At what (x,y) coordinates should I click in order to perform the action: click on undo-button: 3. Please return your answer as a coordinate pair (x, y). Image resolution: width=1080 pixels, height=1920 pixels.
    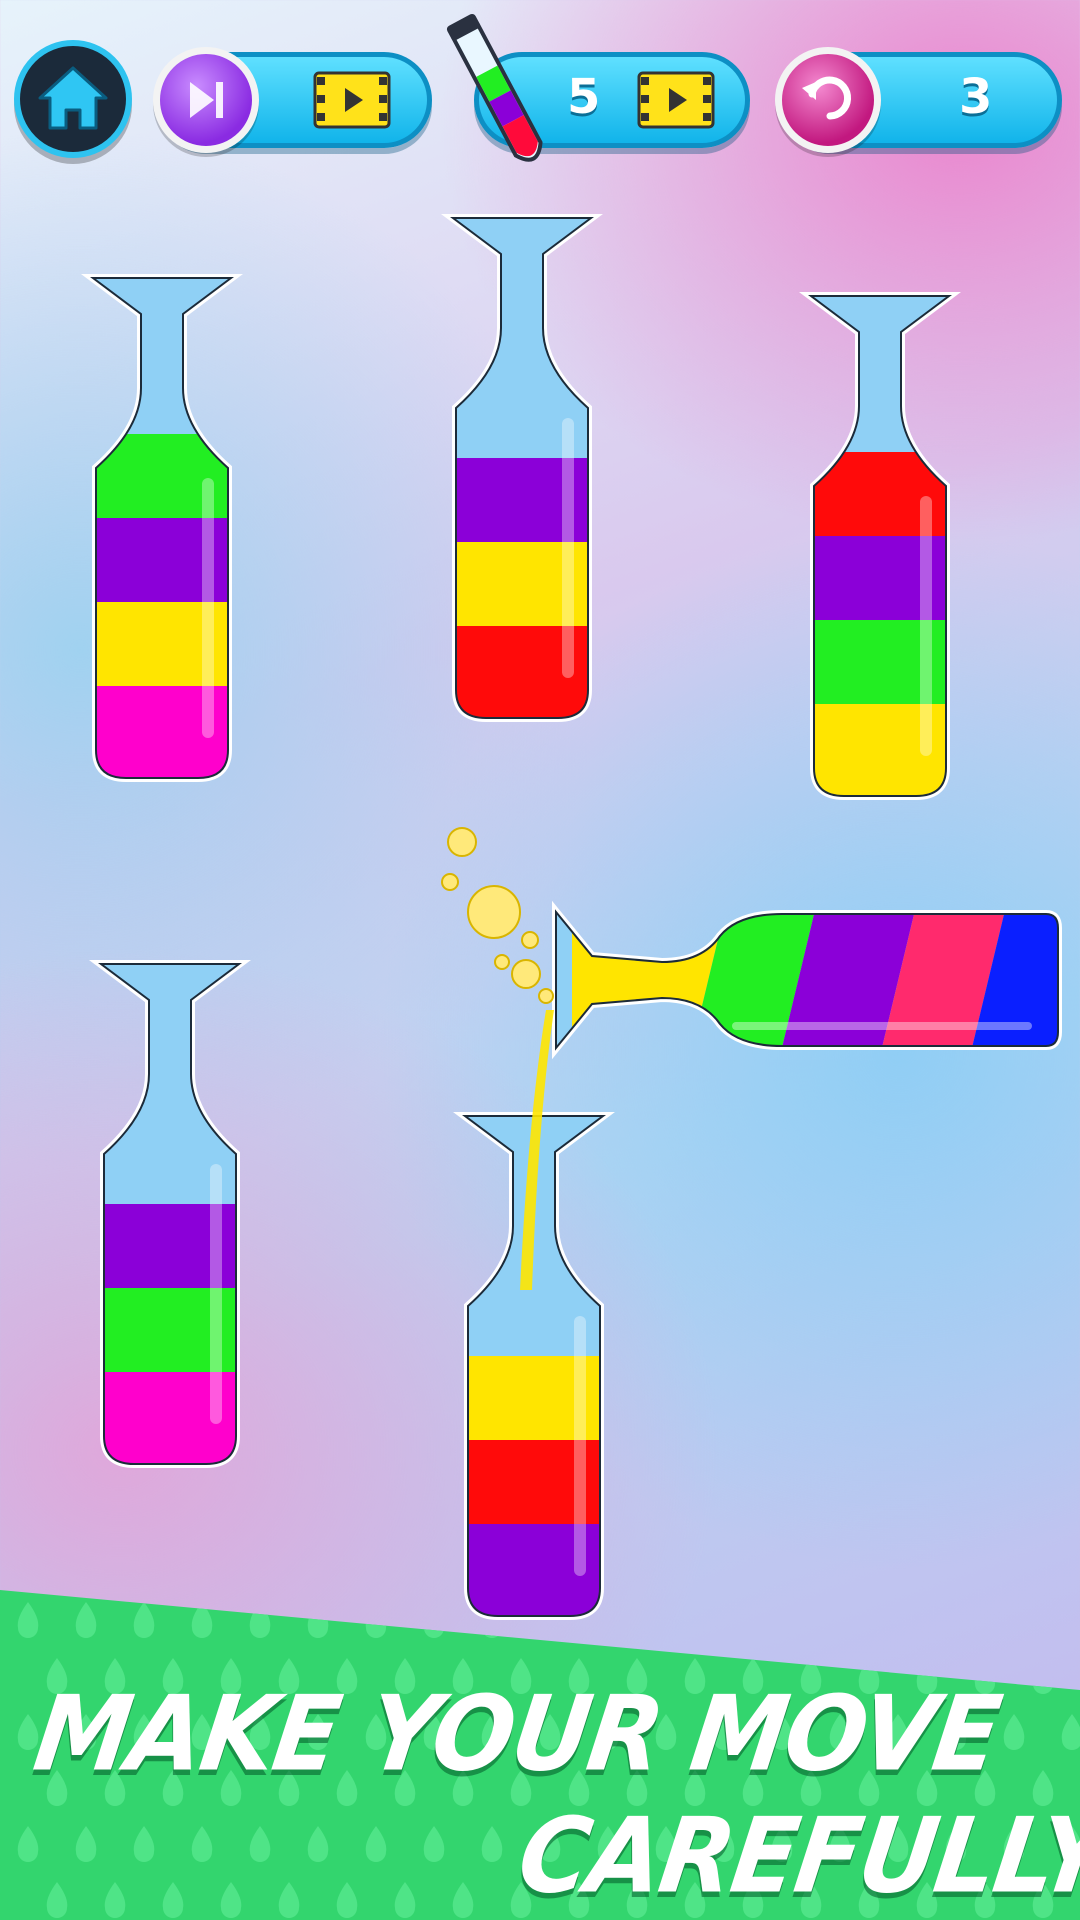
    Looking at the image, I should click on (918, 100).